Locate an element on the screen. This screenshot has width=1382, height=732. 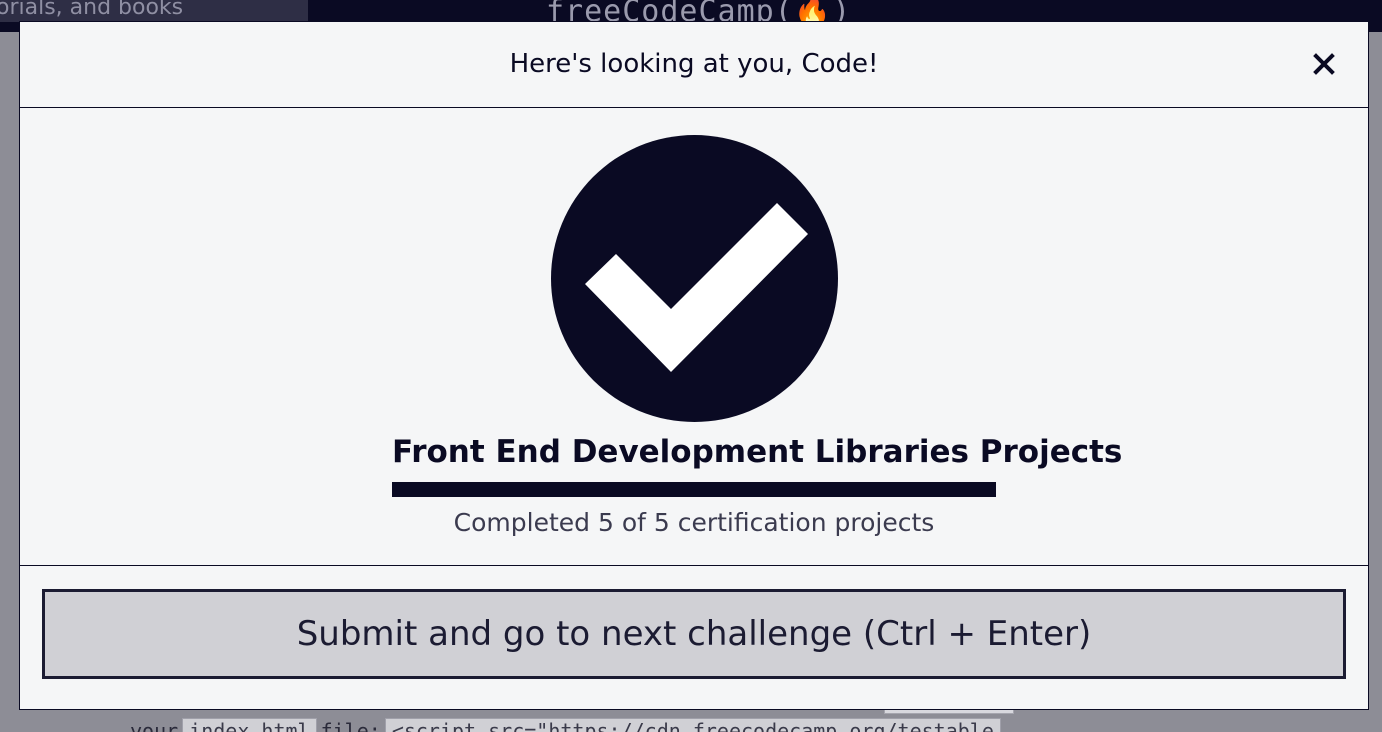
progress-bar is located at coordinates (694, 489).